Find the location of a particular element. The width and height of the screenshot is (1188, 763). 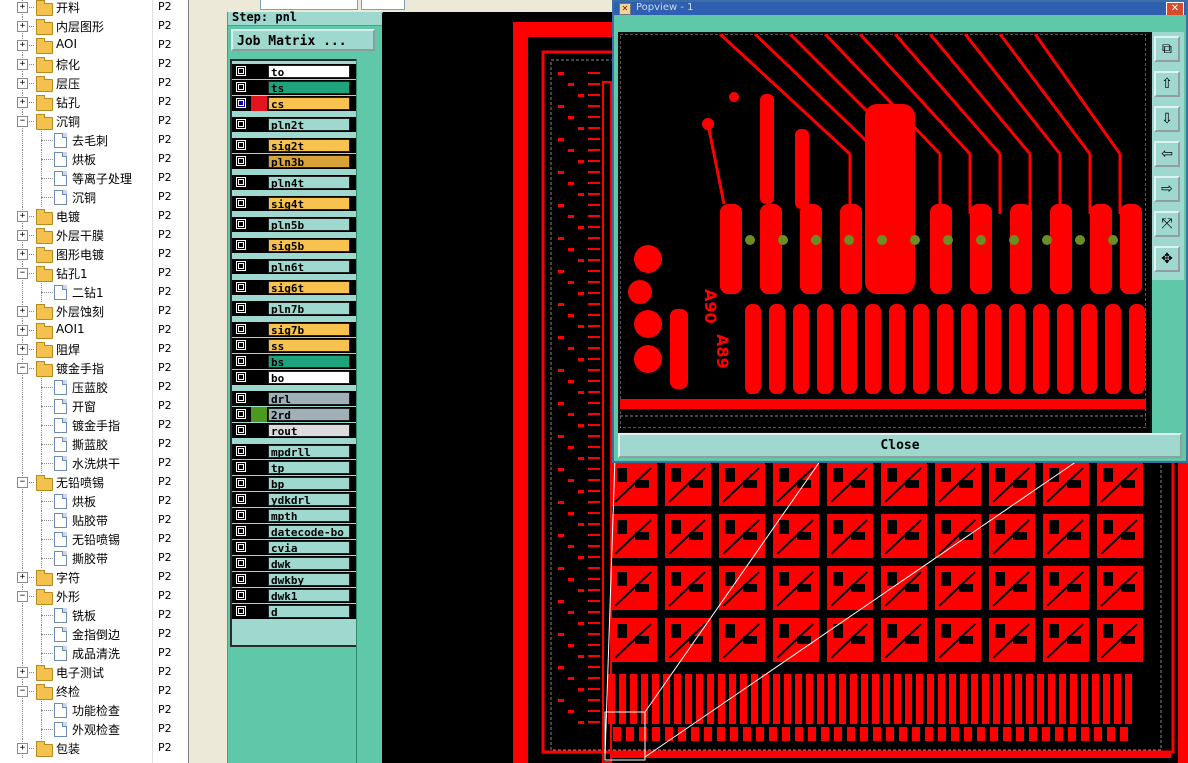

layer-row: cvia is located at coordinates (294, 547).